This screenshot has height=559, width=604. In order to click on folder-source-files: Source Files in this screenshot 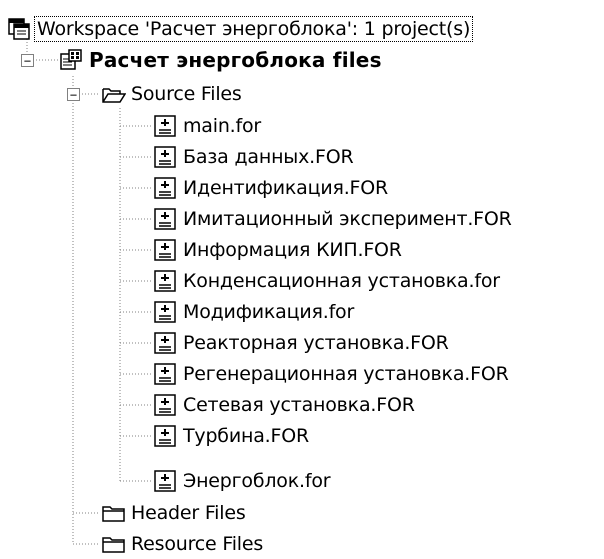, I will do `click(173, 94)`.